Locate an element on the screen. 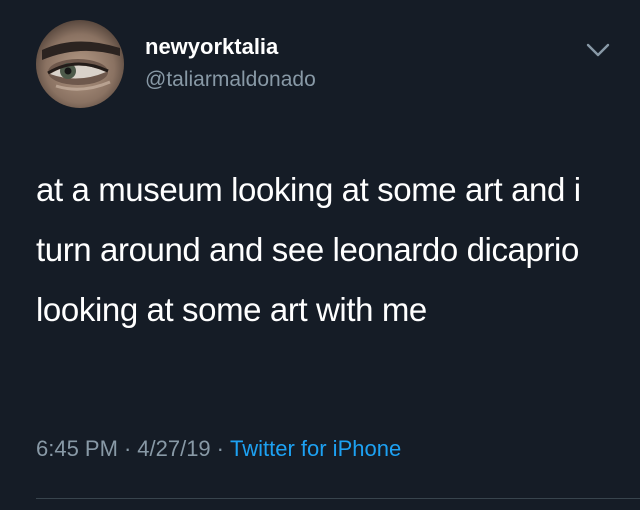  tweet-date: 4/27/19 is located at coordinates (173, 448).